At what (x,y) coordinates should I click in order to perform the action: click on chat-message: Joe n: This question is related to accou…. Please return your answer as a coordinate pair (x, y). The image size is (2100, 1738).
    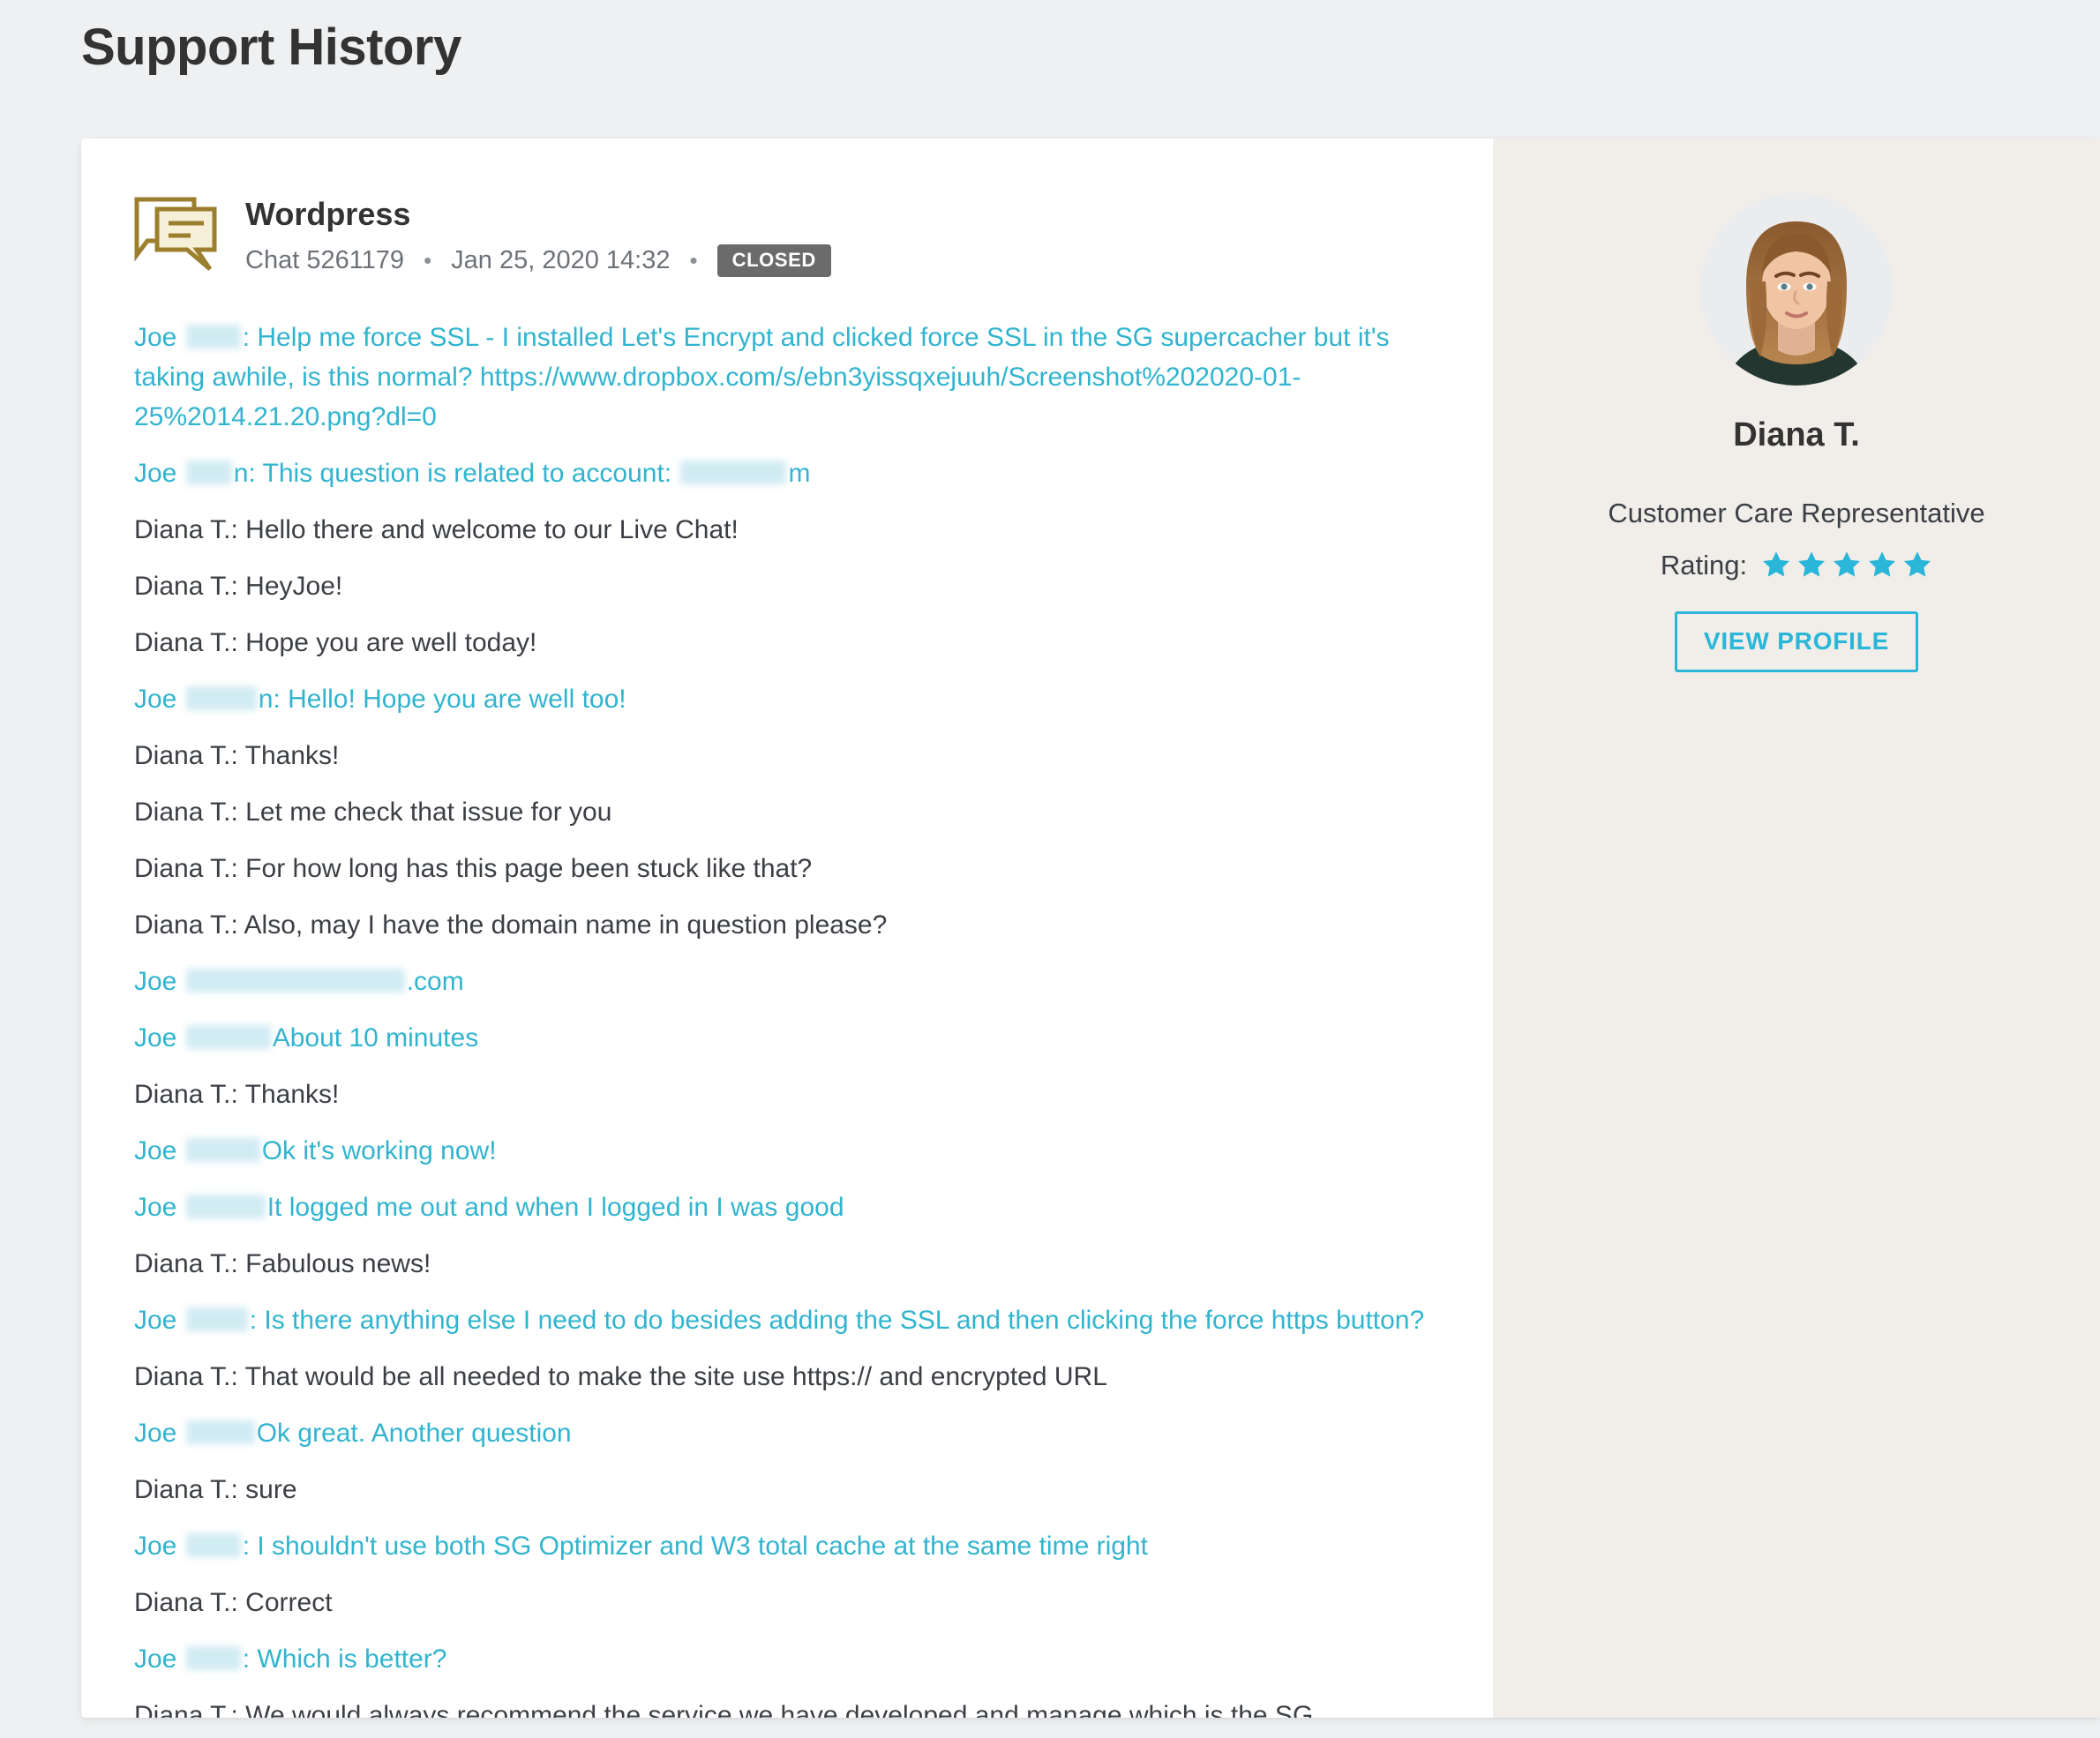
    Looking at the image, I should click on (472, 473).